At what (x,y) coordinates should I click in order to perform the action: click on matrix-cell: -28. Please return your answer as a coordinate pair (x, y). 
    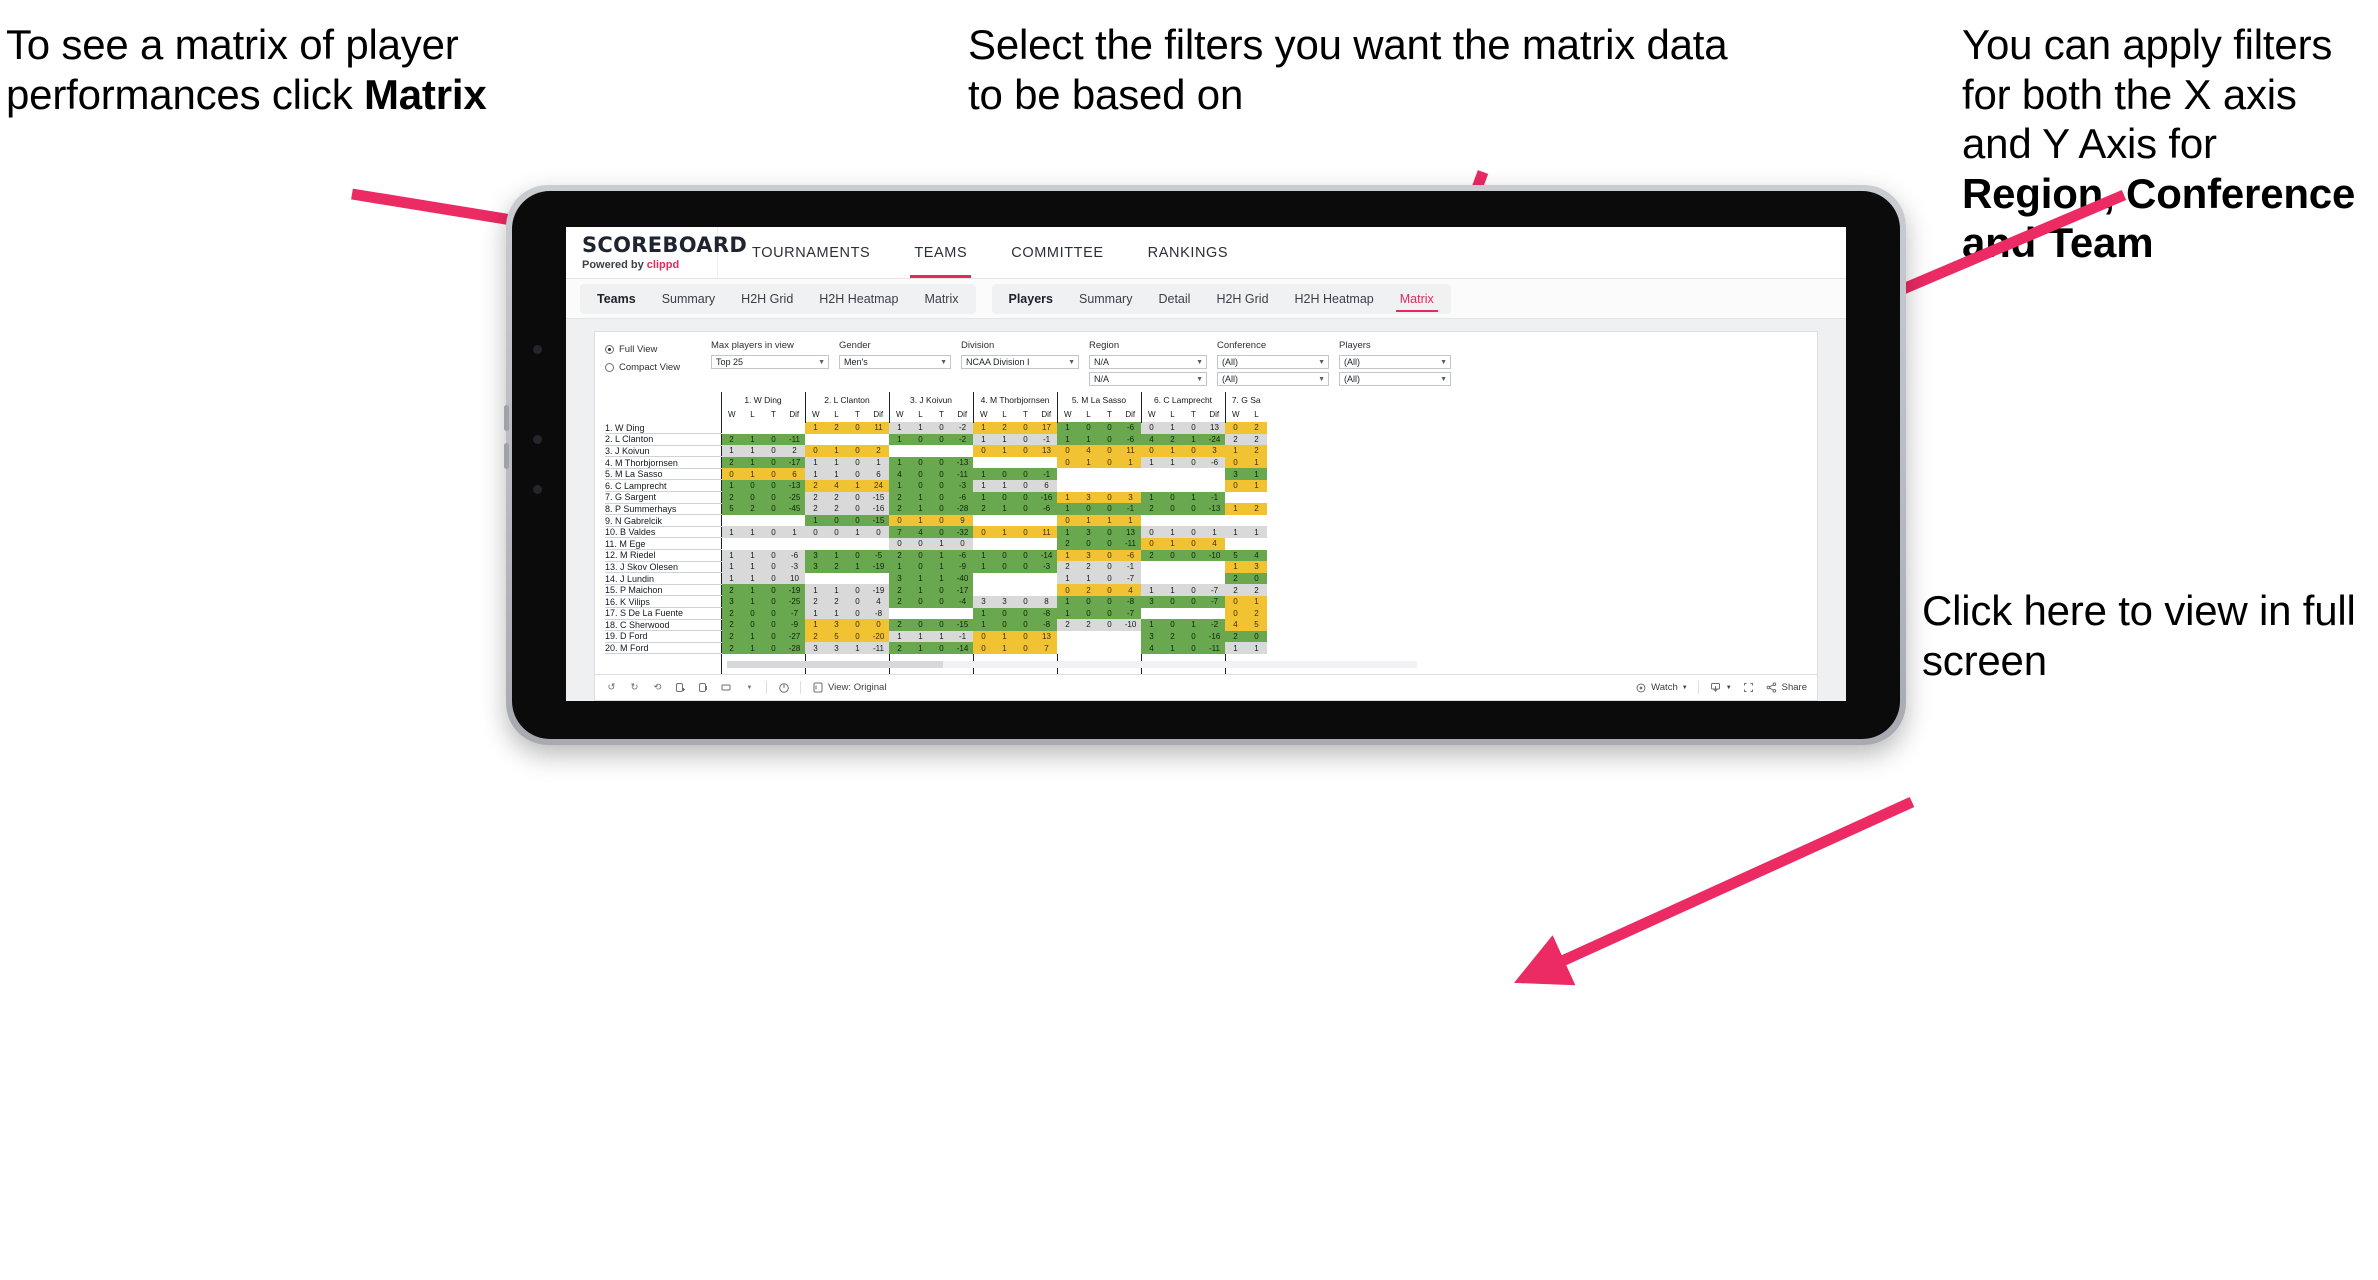
    Looking at the image, I should click on (962, 509).